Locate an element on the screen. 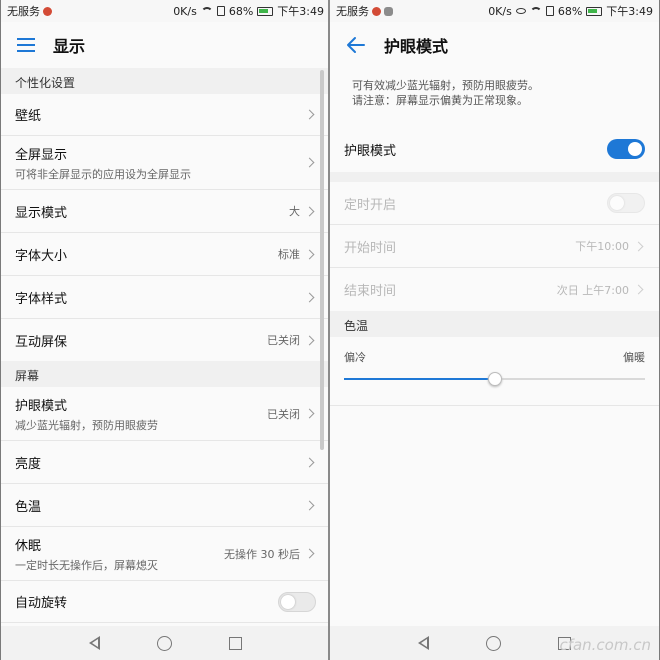 The height and width of the screenshot is (660, 660). description: 可有效减少蓝光辐射，预防用眼疲劳。 请注意：屏幕显示偏黄为正常现象。 is located at coordinates (499, 93).